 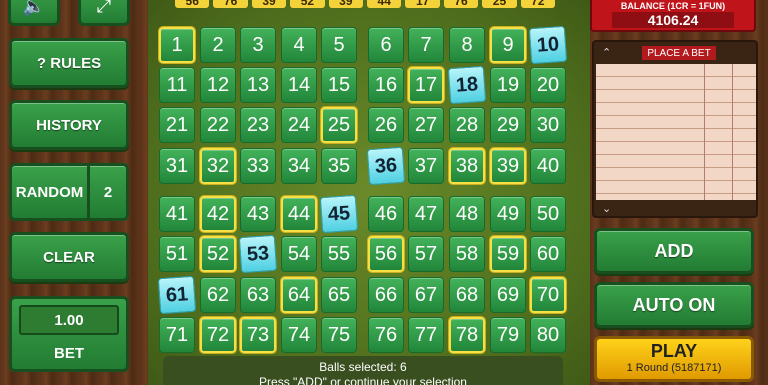 I want to click on number-cell-63: 63, so click(x=258, y=295).